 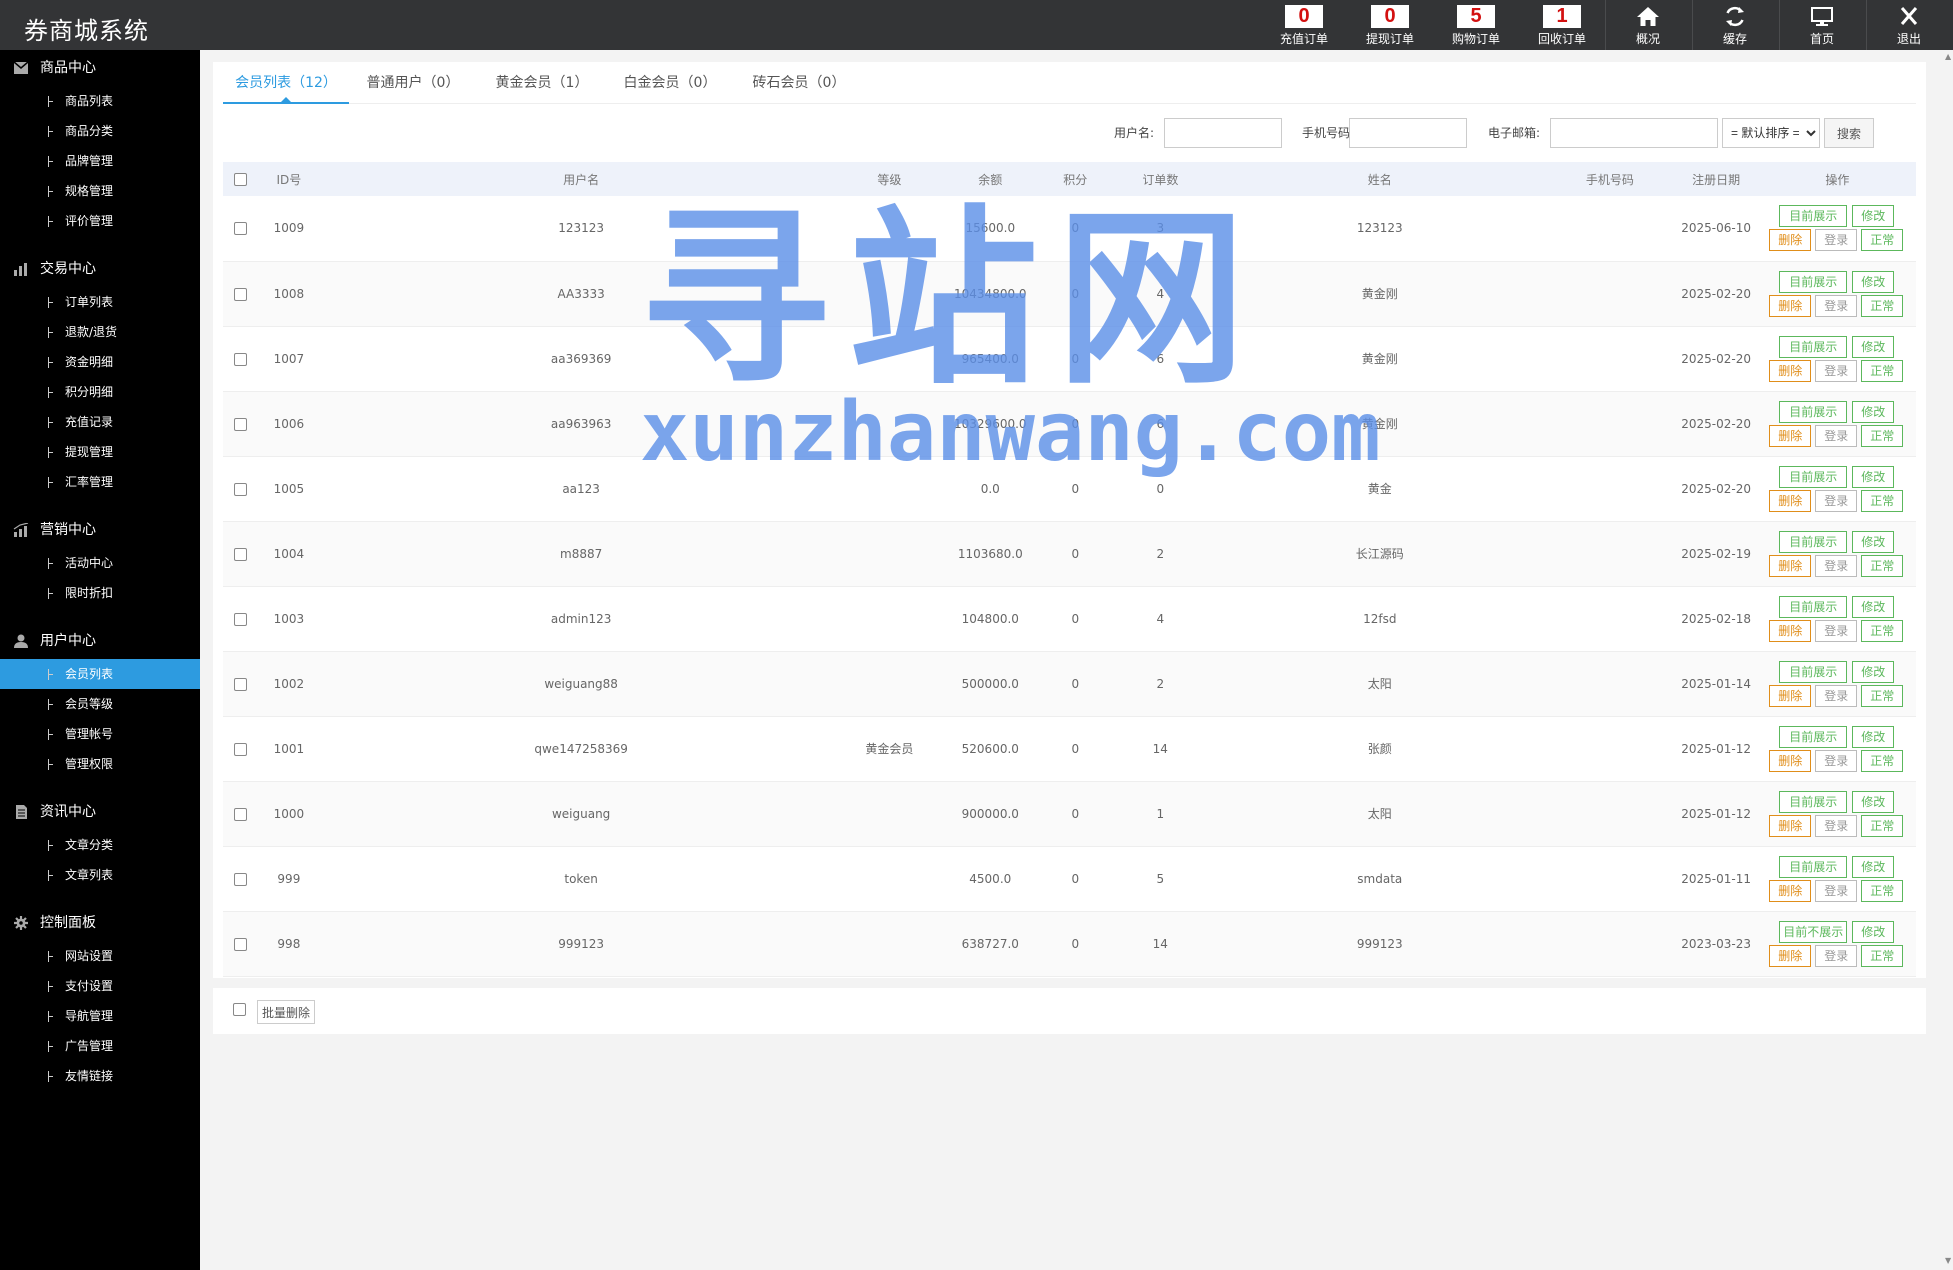 I want to click on sidebar-item-discount: 限时折扣, so click(x=100, y=593).